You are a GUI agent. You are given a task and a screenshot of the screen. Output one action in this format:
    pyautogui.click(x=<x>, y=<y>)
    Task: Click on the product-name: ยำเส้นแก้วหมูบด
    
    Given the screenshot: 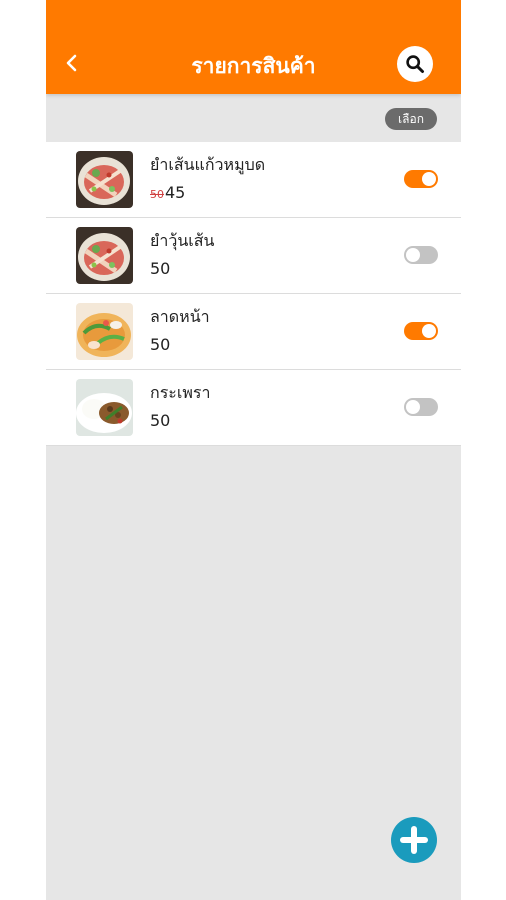 What is the action you would take?
    pyautogui.click(x=208, y=164)
    